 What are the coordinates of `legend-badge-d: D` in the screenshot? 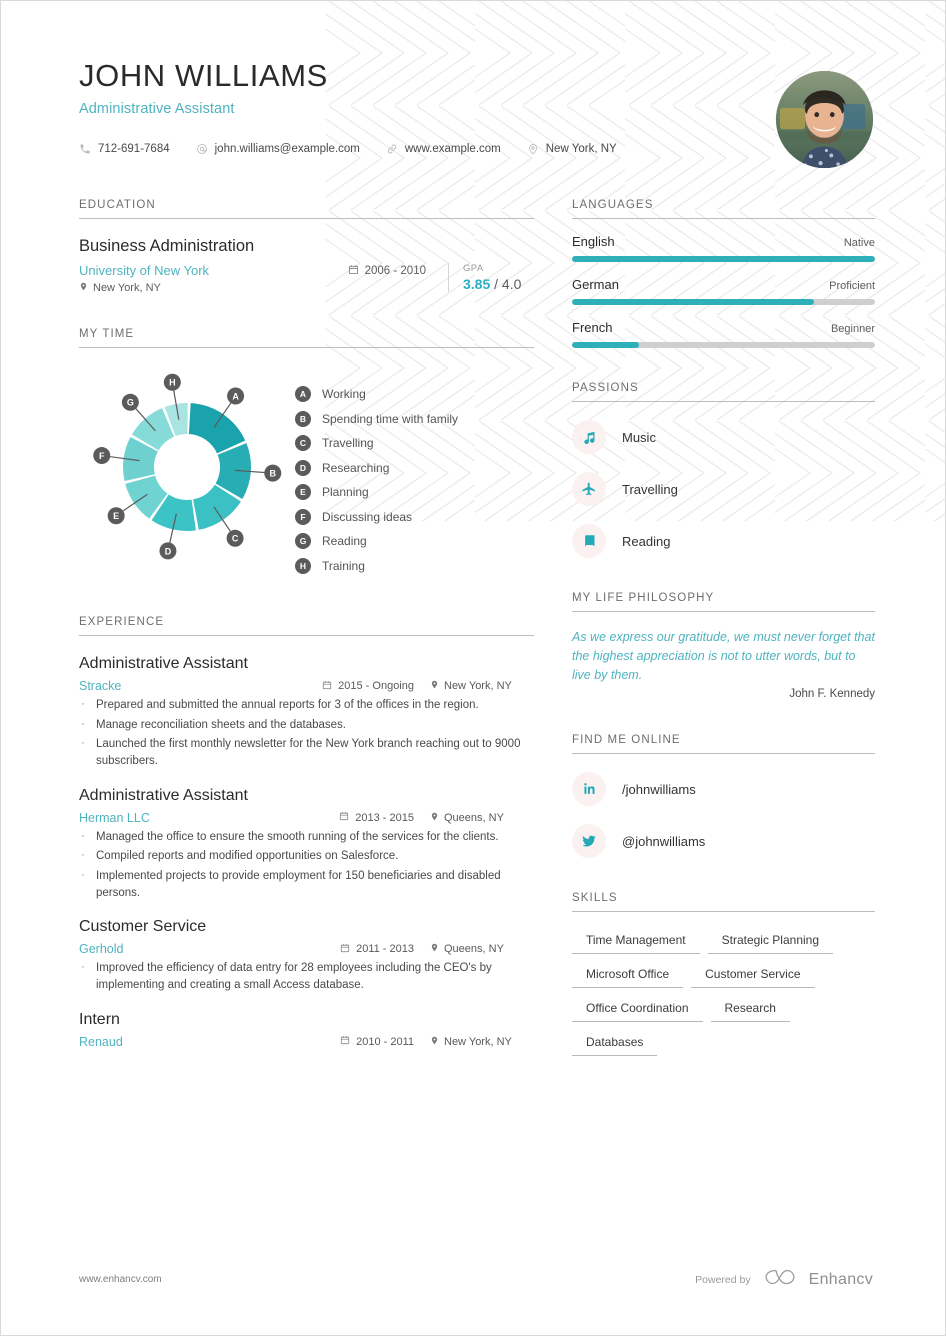 It's located at (303, 467).